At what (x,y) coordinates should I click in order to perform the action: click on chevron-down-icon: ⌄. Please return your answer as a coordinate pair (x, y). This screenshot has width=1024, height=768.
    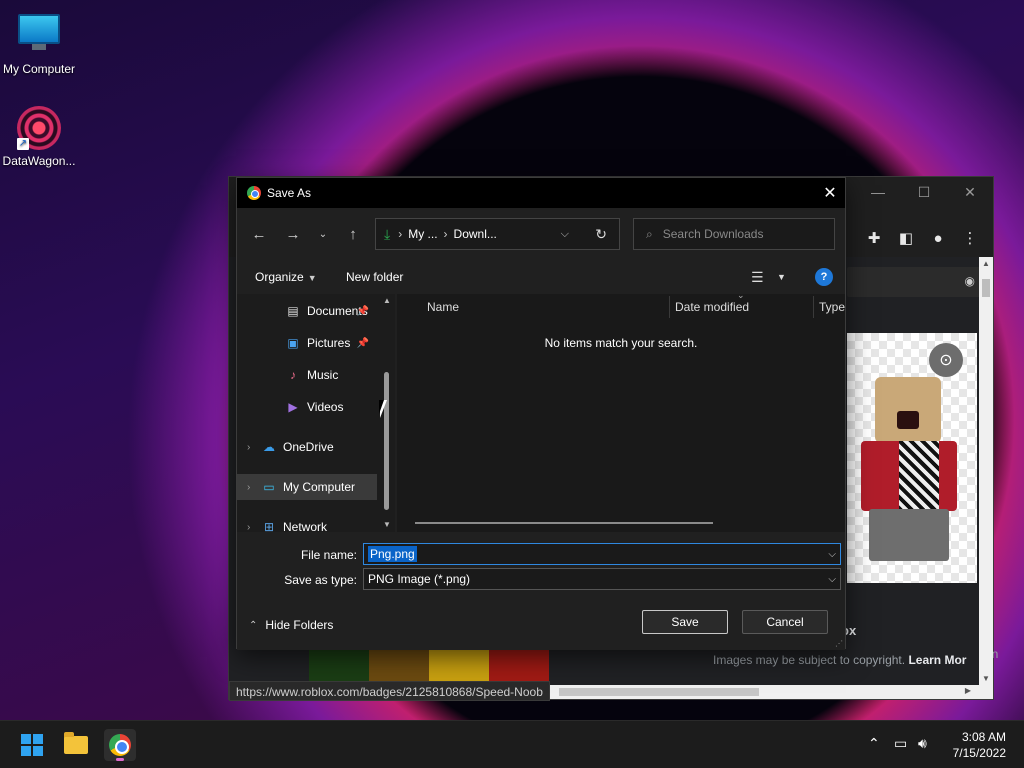
    Looking at the image, I should click on (323, 234).